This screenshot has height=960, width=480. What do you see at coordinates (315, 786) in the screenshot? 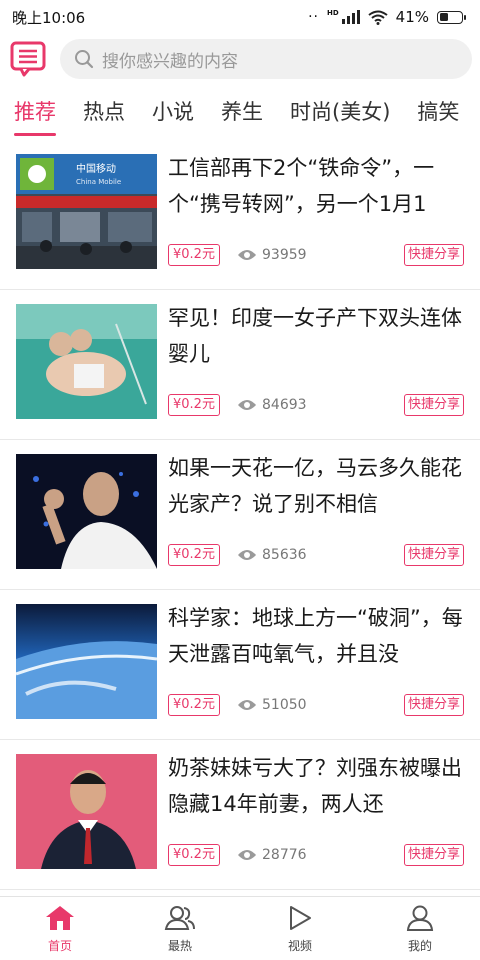
I see `news-title: 奶茶妹妹亏大了？刘强东被曝出隐藏14年前妻，两人还` at bounding box center [315, 786].